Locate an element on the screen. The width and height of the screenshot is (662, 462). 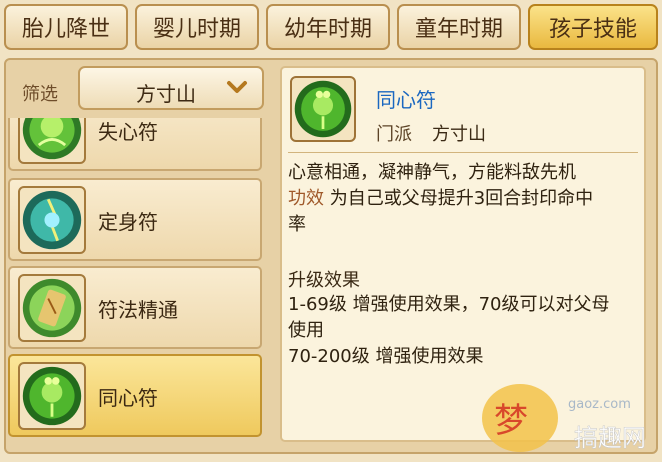
lightning-spirit-icon is located at coordinates (52, 220).